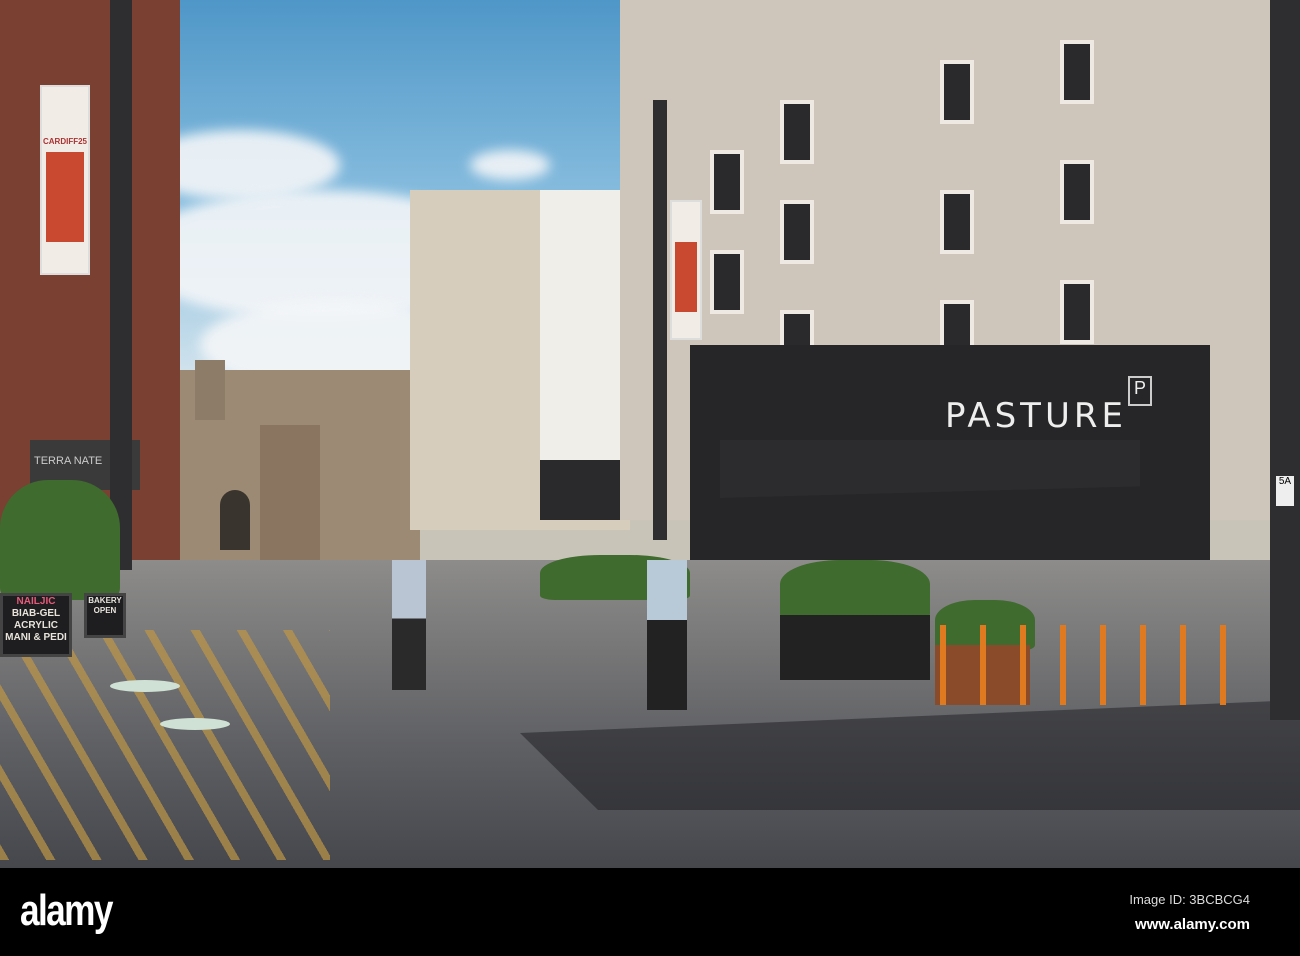  I want to click on chalkboard-line: MANI & PEDI, so click(36, 637).